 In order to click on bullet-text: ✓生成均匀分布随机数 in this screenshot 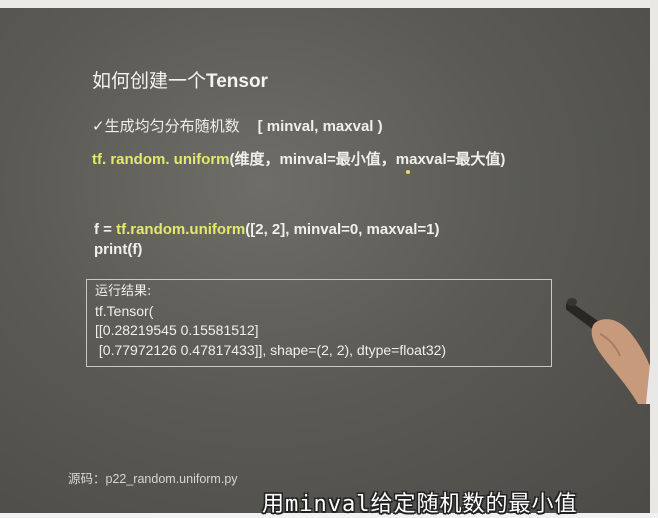, I will do `click(166, 126)`.